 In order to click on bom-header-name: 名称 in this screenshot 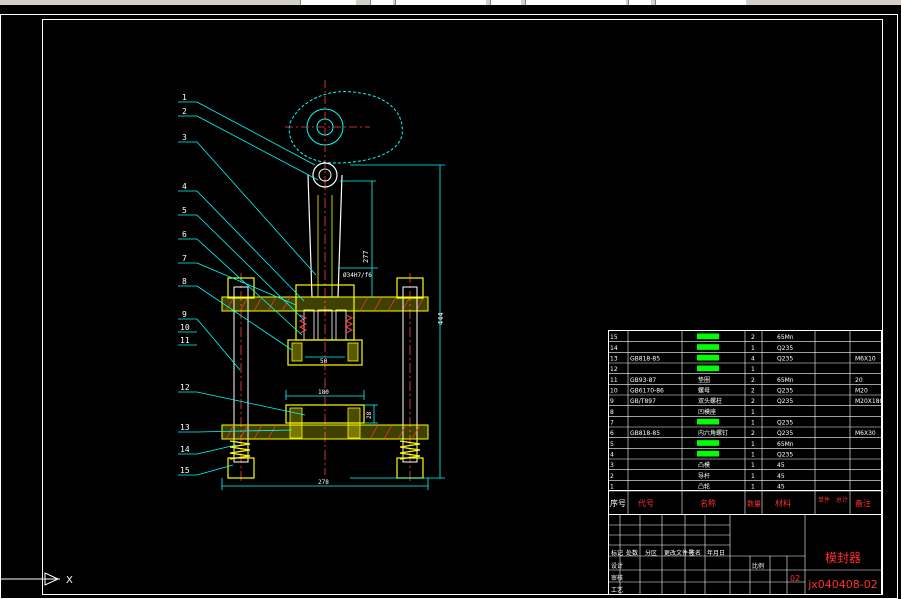, I will do `click(708, 503)`.